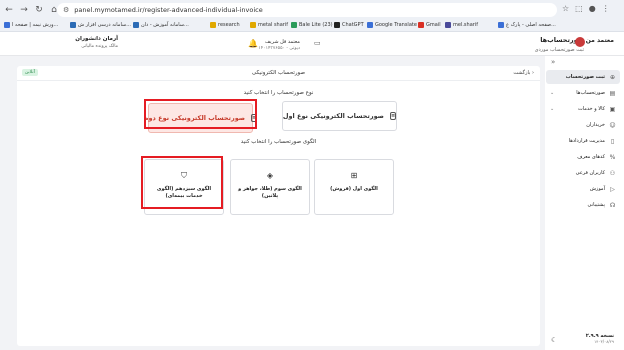 This screenshot has height=350, width=624. I want to click on user-name: آرمان دانشوران, so click(96, 39).